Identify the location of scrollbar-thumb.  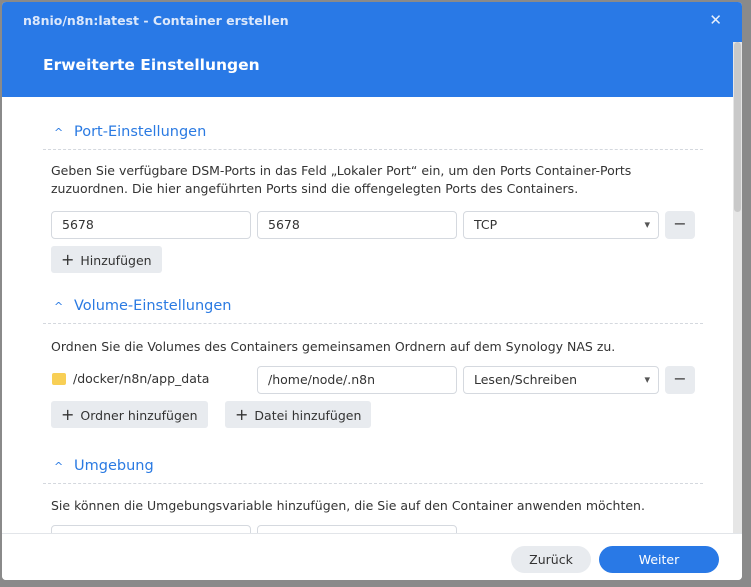
(737, 127).